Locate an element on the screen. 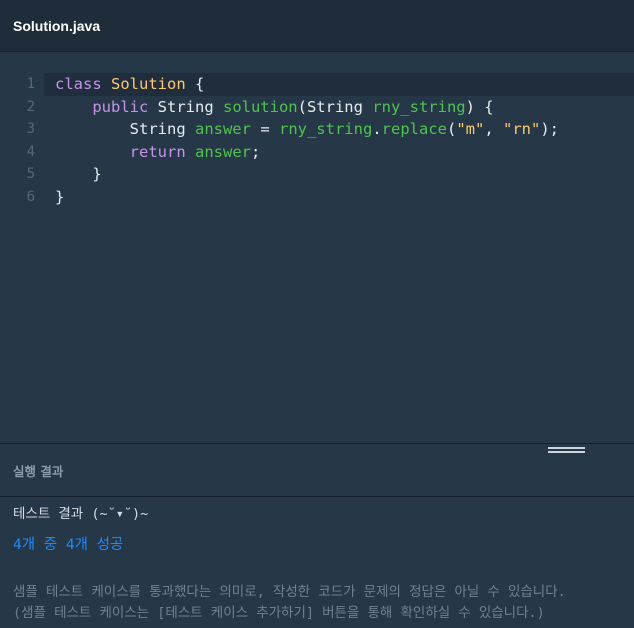  code-token: = is located at coordinates (264, 129).